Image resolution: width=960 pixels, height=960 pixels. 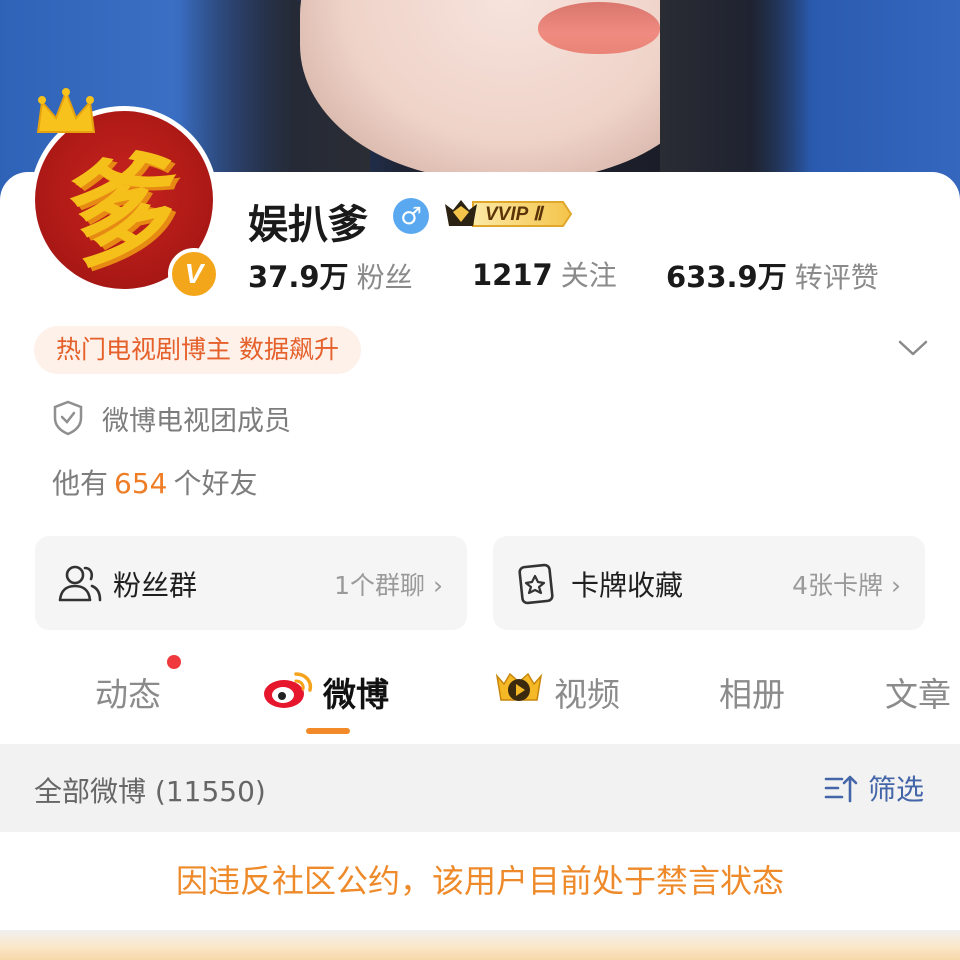 I want to click on ban-notice: 因违反社区公约，该用户目前处于禁言状态, so click(x=480, y=881).